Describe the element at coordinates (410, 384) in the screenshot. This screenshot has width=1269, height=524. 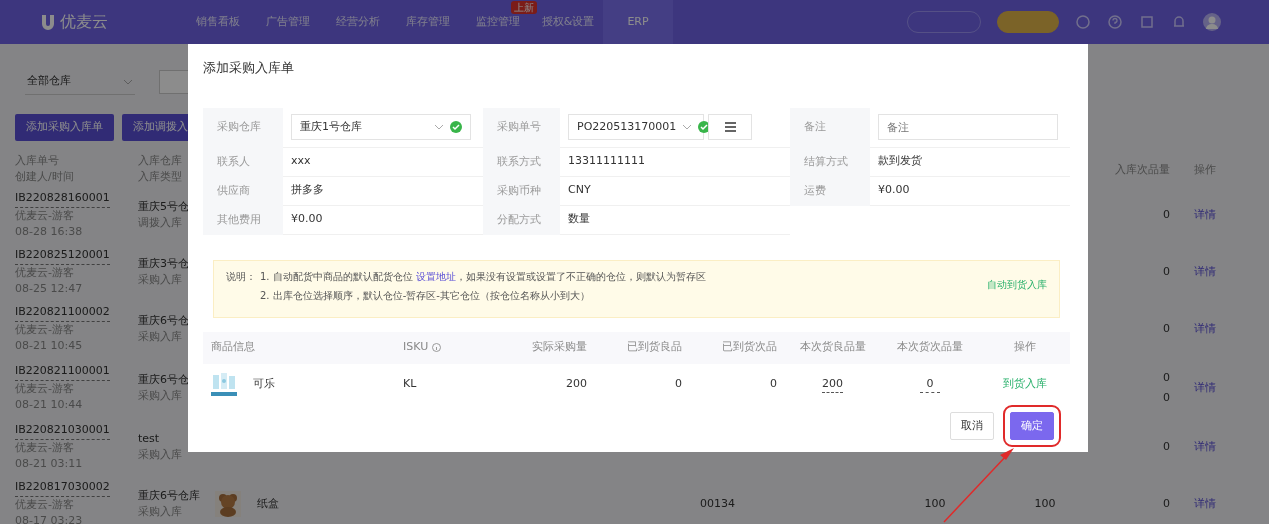
I see `table-cell: KL` at that location.